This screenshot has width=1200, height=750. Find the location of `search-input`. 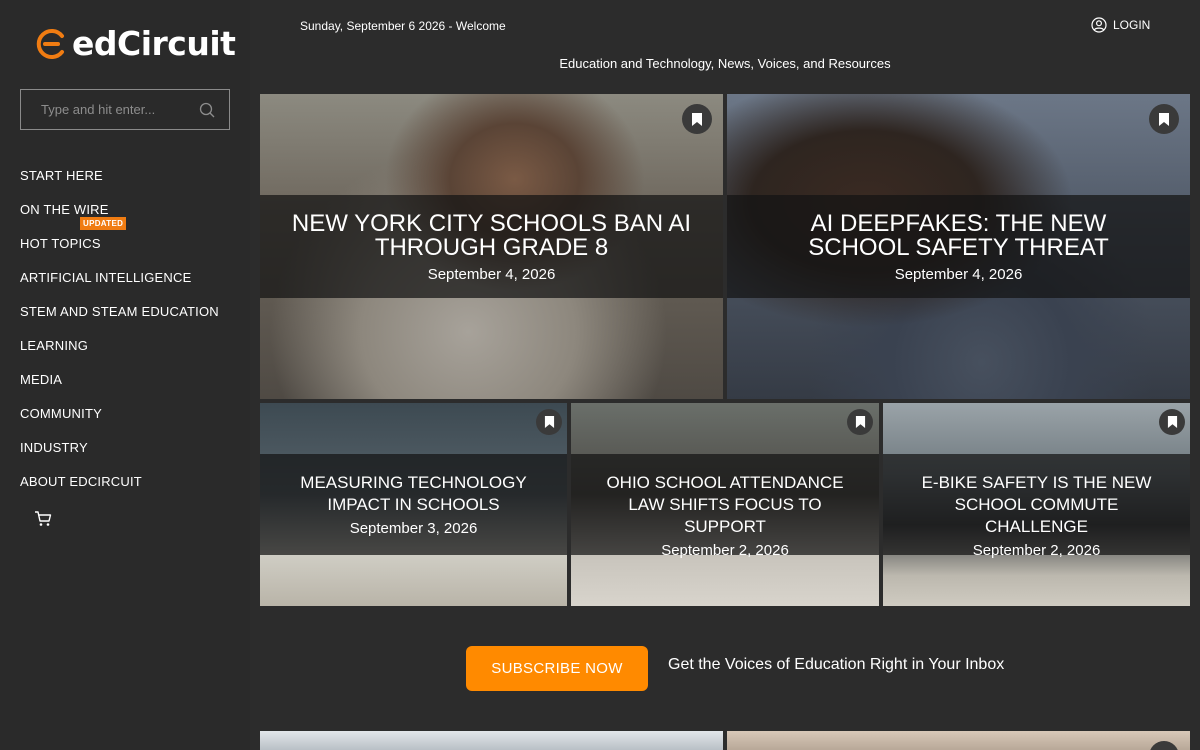

search-input is located at coordinates (116, 109).